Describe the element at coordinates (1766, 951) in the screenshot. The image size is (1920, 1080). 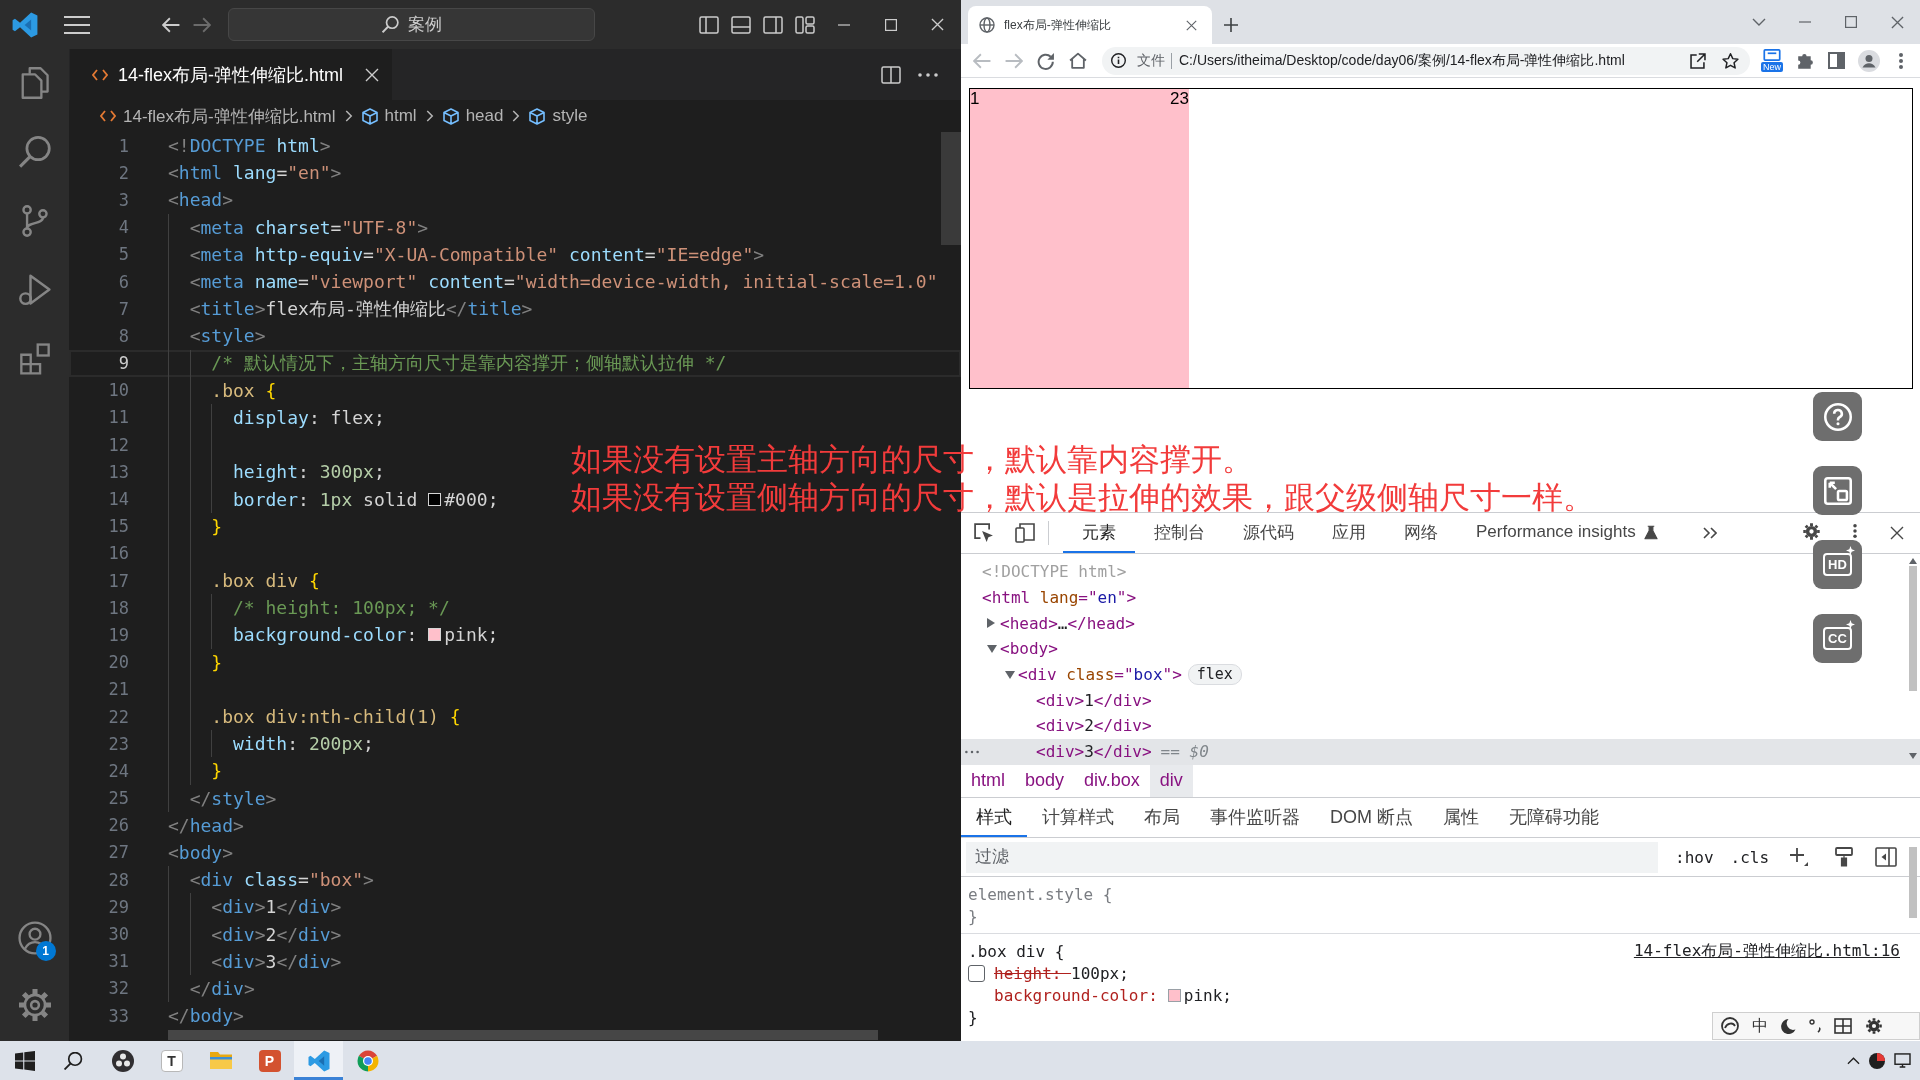
I see `source-link: 14-flex布局-弹性伸缩比.html:16` at that location.